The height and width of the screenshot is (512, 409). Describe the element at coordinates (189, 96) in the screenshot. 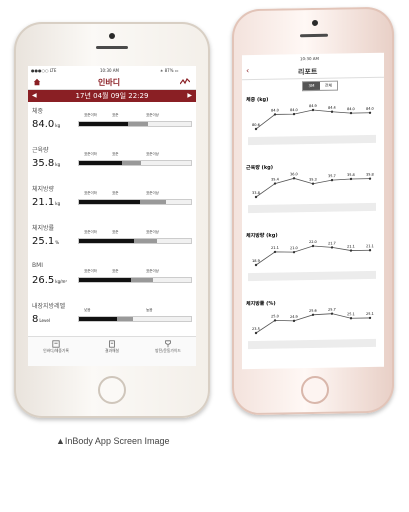

I see `next-date-arrow: ▶` at that location.